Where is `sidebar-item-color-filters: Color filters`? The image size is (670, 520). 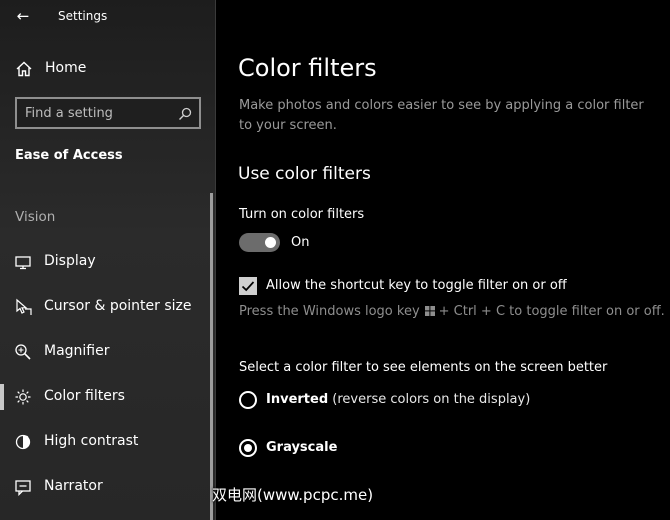 sidebar-item-color-filters: Color filters is located at coordinates (105, 397).